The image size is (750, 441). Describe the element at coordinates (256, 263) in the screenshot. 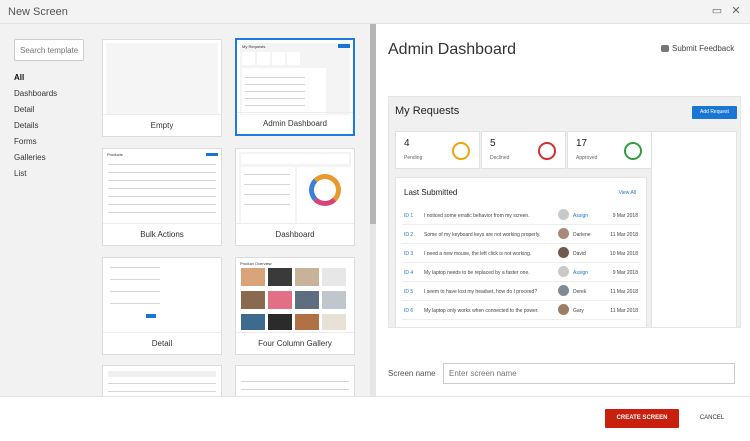

I see `thumb-heading: Product Overview` at that location.